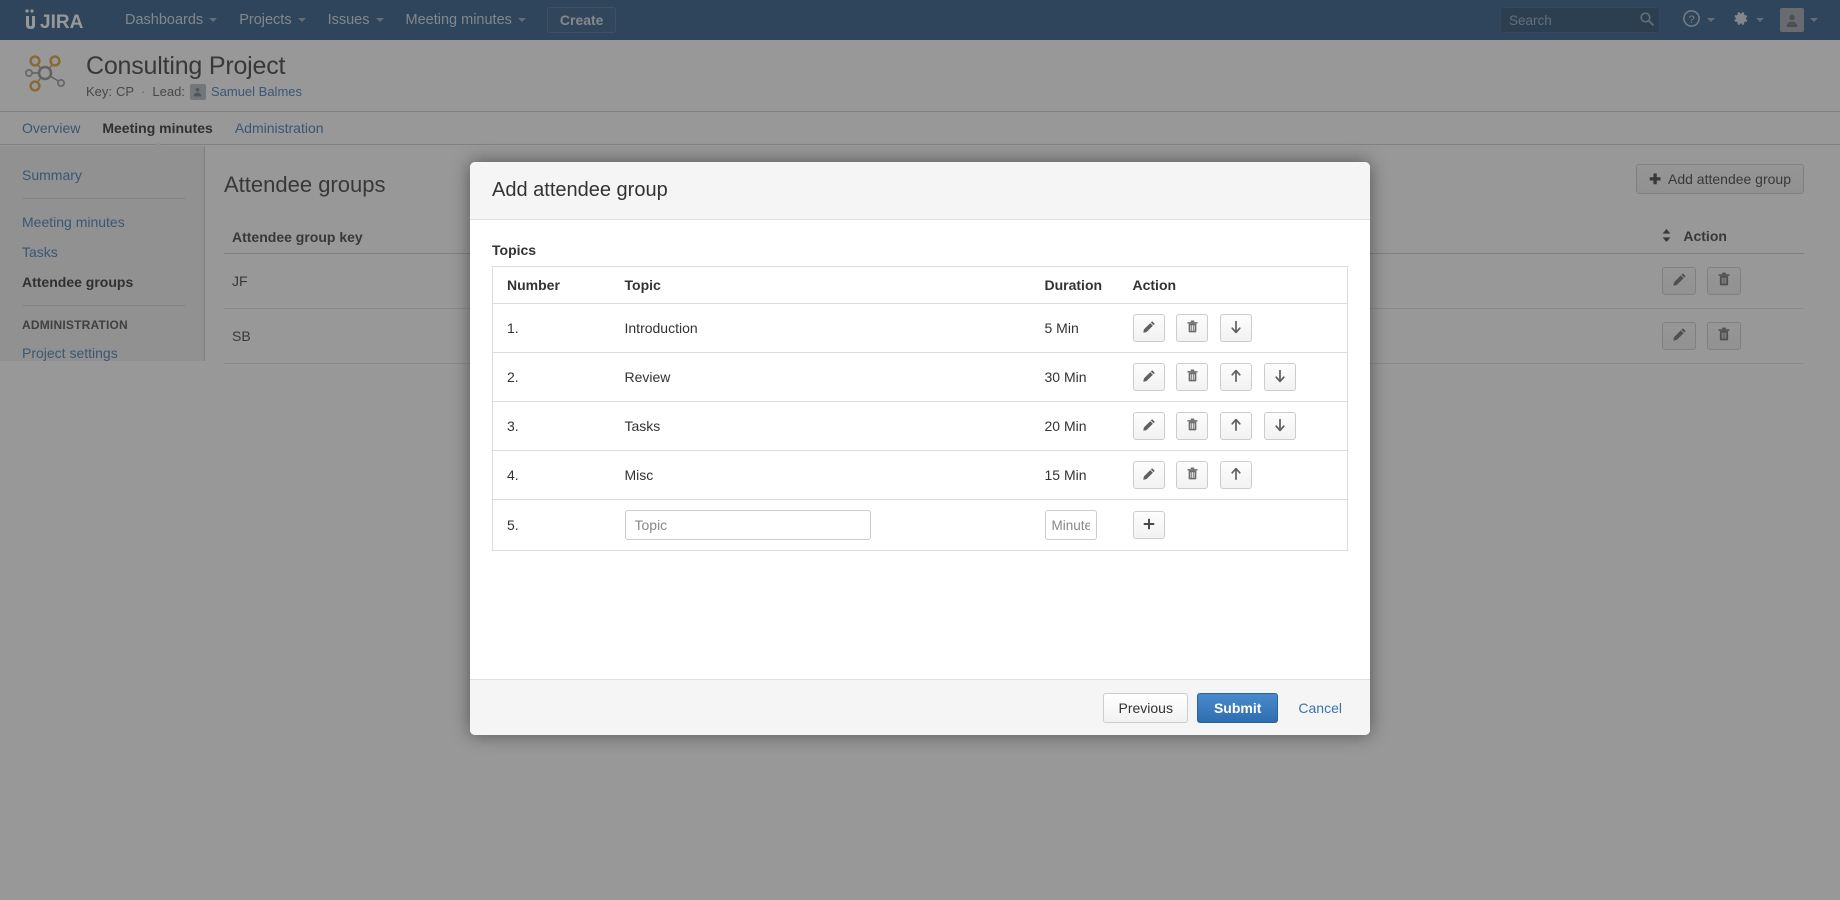  What do you see at coordinates (747, 525) in the screenshot?
I see `new-topic-input` at bounding box center [747, 525].